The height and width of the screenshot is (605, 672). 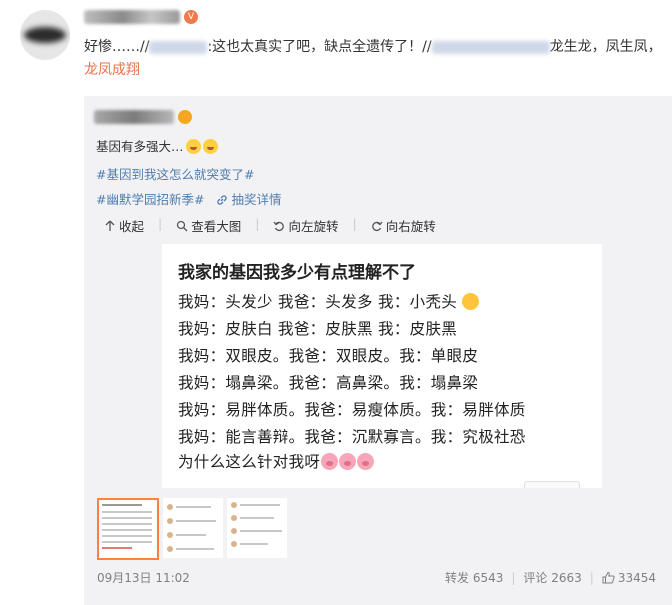 I want to click on image-text-line: 我妈：易胖体质。我爸：易瘦体质。我：易胖体质, so click(x=352, y=410).